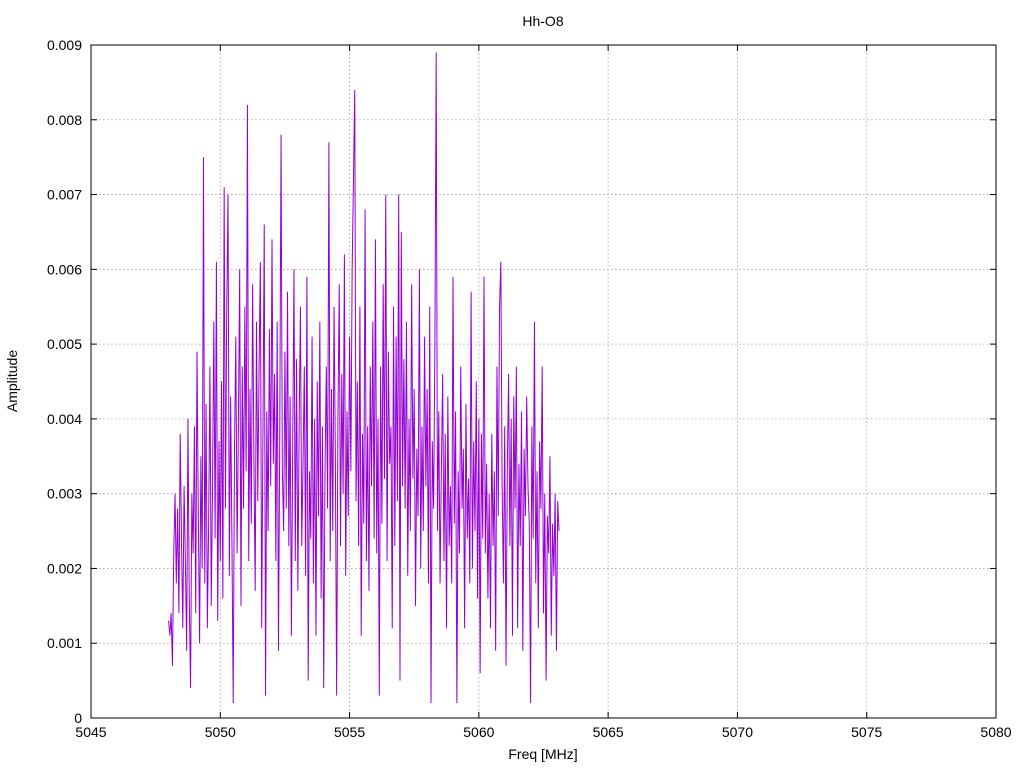 This screenshot has width=1024, height=768. I want to click on x-axis-label: Freq [MHz], so click(542, 754).